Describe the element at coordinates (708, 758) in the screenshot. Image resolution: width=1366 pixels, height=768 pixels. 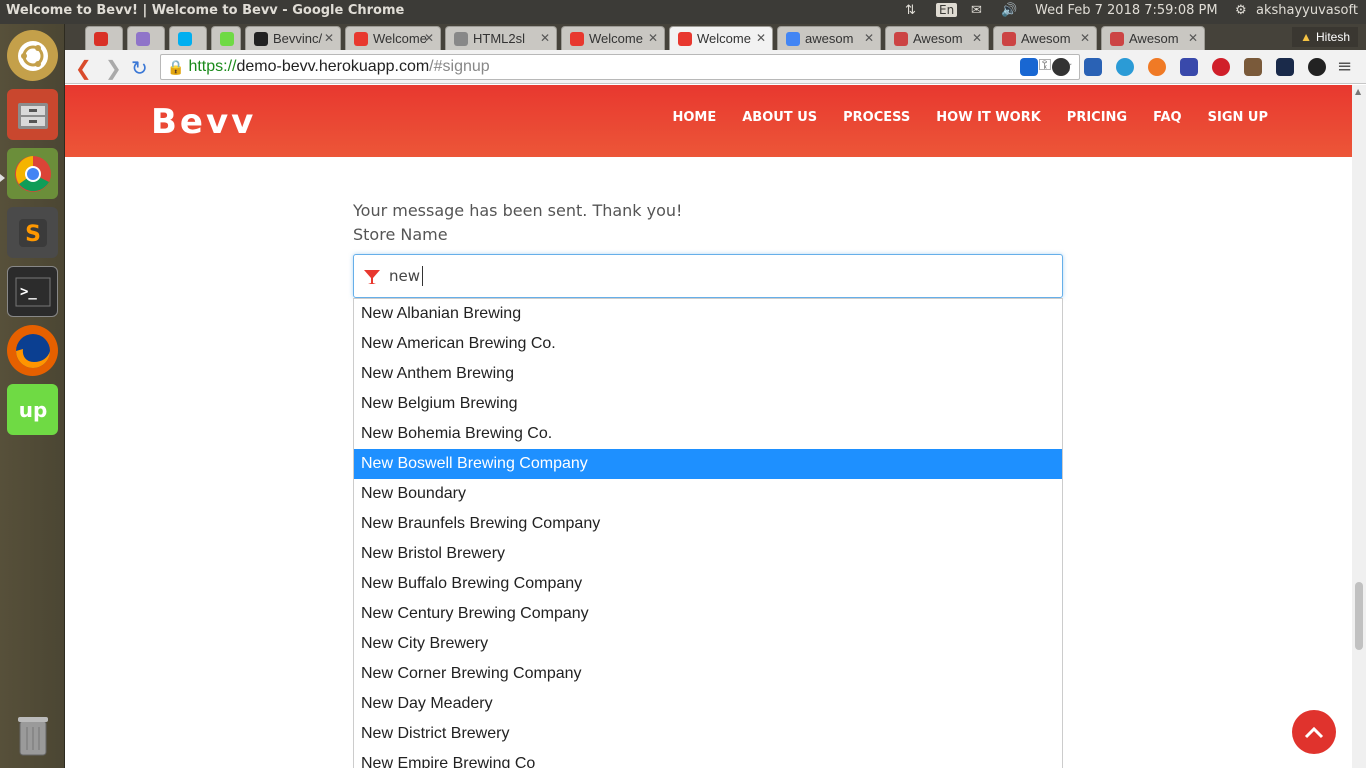
I see `suggestion-item: New Empire Brewing Co` at that location.